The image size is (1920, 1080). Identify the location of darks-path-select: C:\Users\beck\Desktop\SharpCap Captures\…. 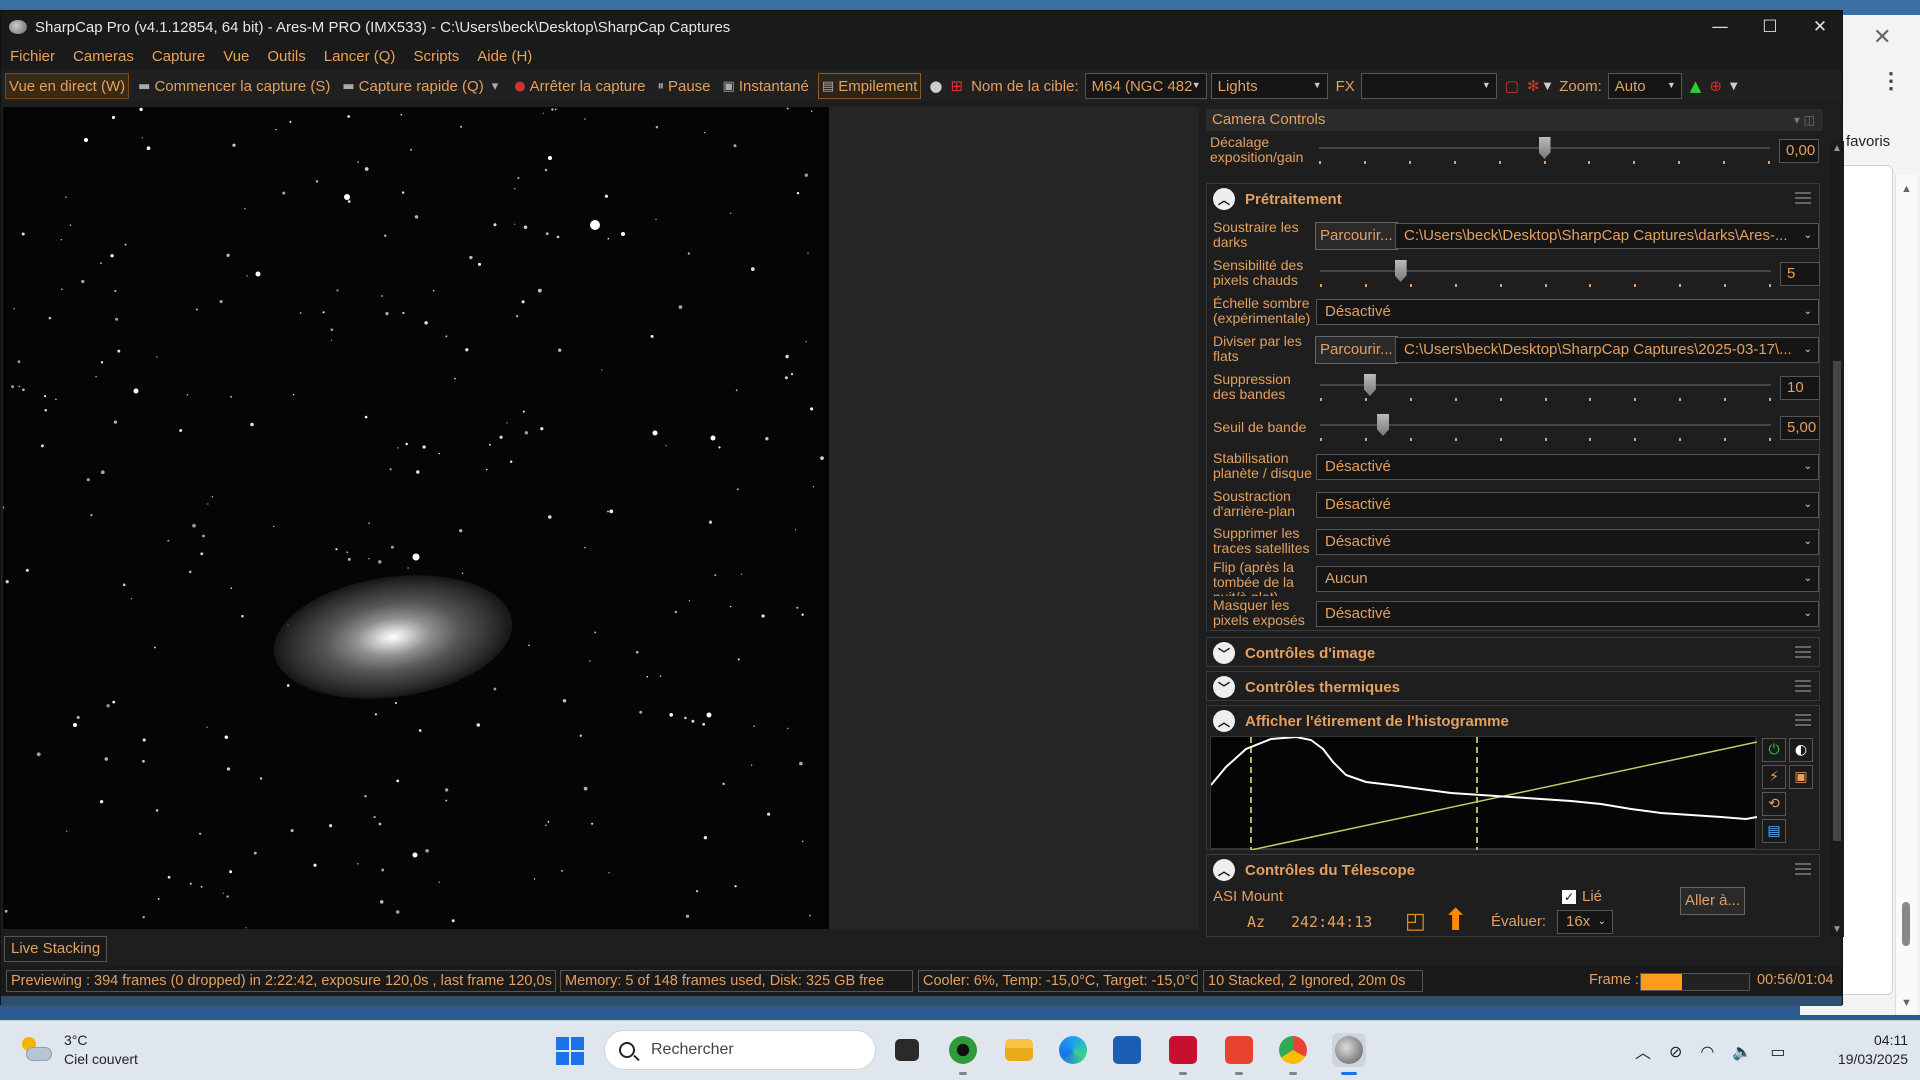
(1607, 236).